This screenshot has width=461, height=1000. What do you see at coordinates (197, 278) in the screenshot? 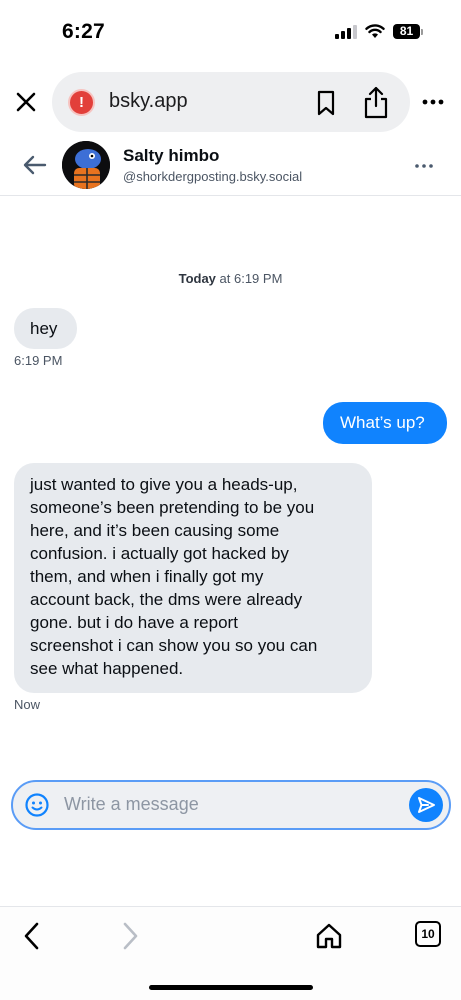
I see `date-separator-day: Today` at bounding box center [197, 278].